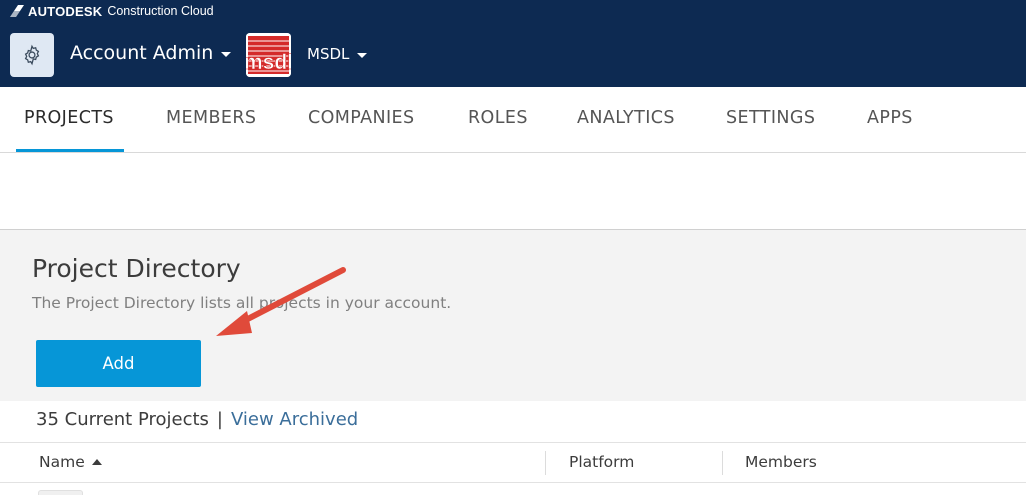 The height and width of the screenshot is (495, 1026). I want to click on column-members-label: Members, so click(781, 462).